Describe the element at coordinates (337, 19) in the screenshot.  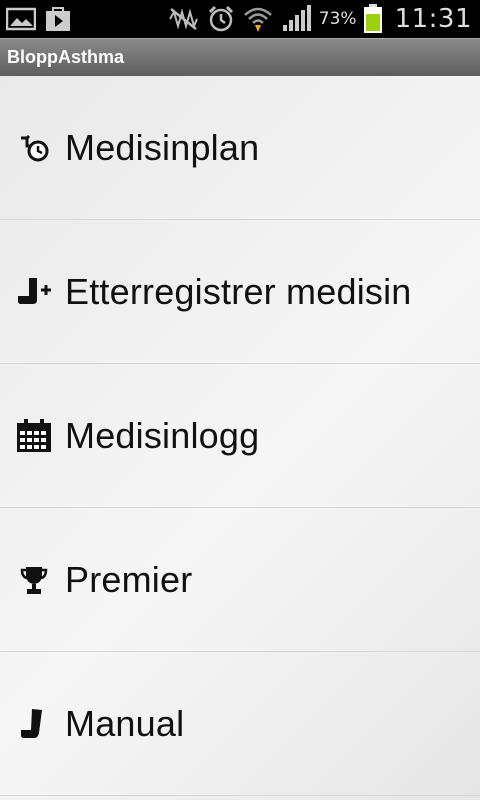
I see `battery-percent: 73%` at that location.